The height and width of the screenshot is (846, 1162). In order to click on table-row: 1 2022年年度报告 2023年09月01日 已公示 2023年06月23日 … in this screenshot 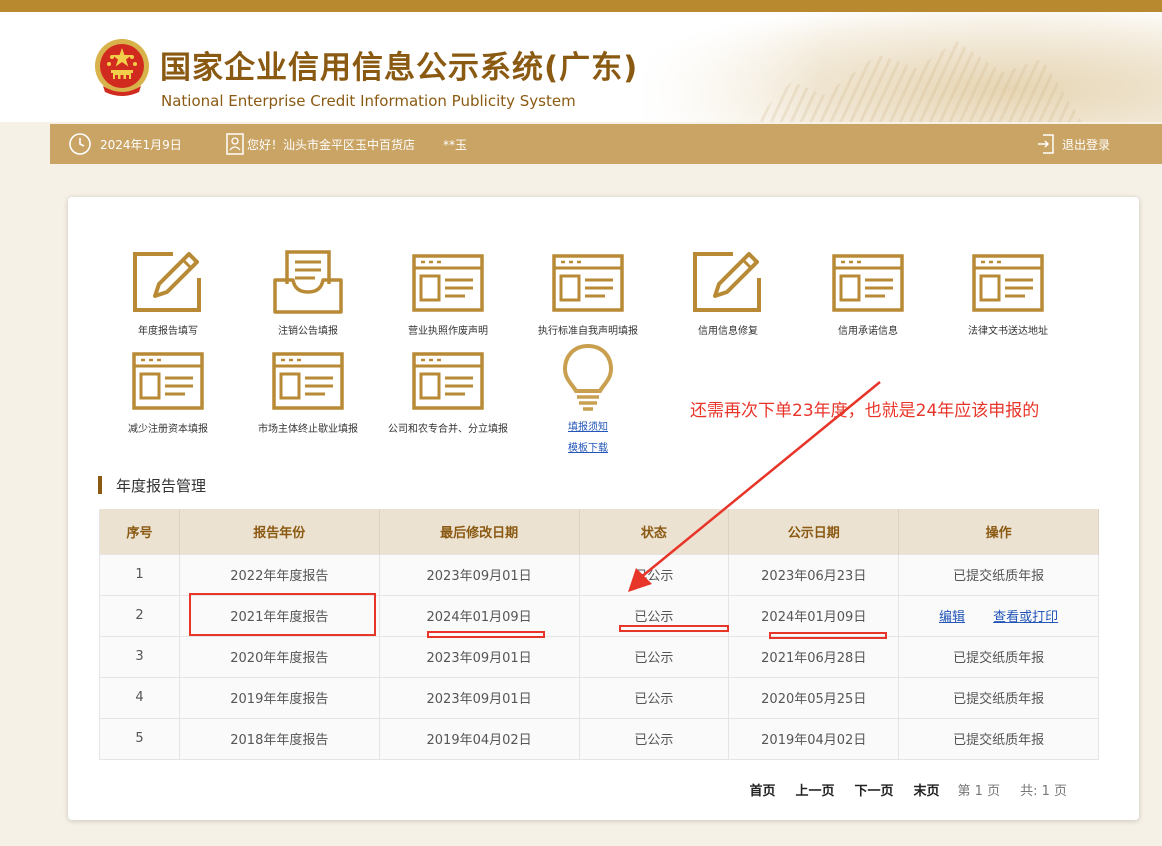, I will do `click(599, 574)`.